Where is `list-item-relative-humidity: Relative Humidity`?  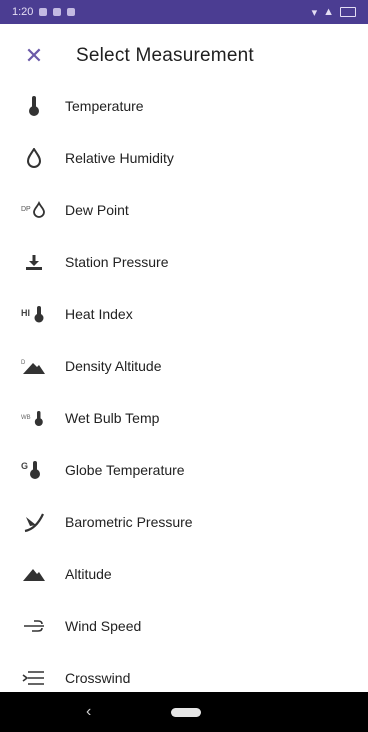
list-item-relative-humidity: Relative Humidity is located at coordinates (184, 158).